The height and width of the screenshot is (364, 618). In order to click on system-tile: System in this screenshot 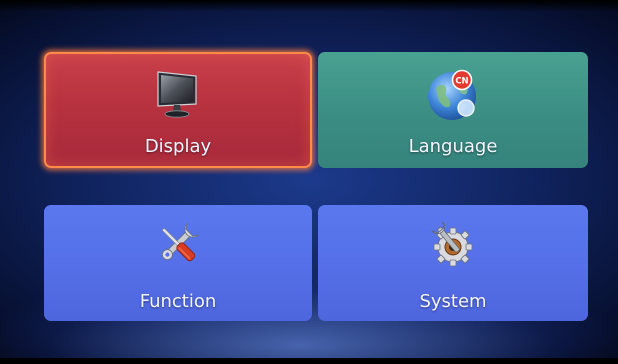, I will do `click(453, 263)`.